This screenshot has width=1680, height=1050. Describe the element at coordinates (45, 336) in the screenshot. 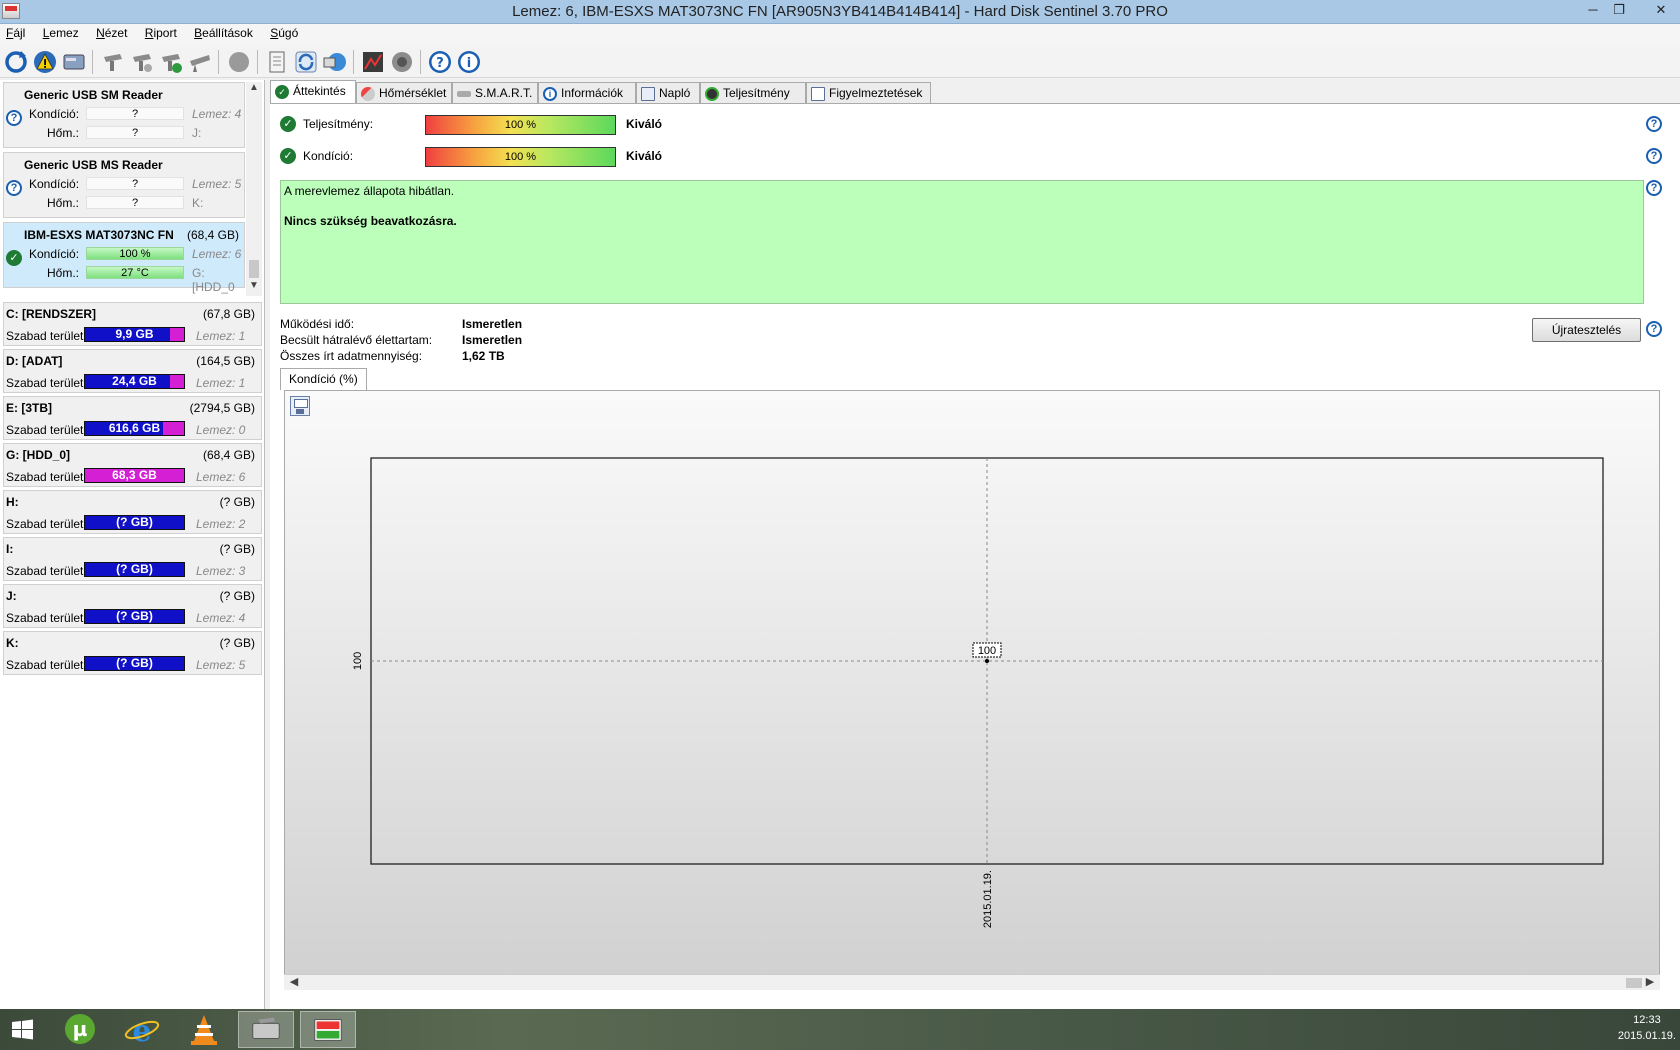

I see `free-space-label: Szabad terület` at that location.